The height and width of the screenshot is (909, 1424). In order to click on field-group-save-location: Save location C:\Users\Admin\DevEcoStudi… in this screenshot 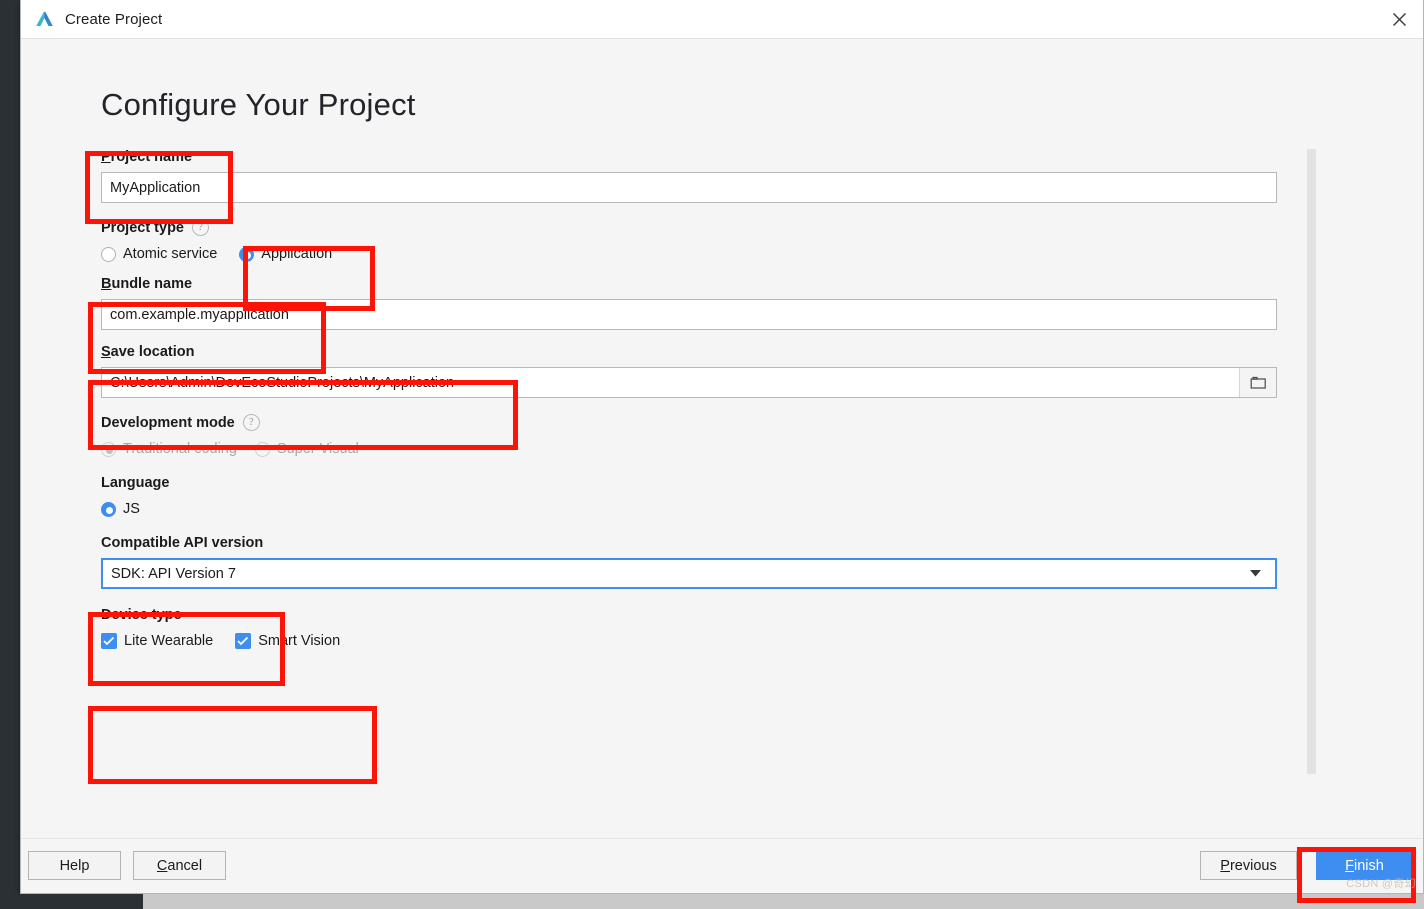, I will do `click(689, 371)`.